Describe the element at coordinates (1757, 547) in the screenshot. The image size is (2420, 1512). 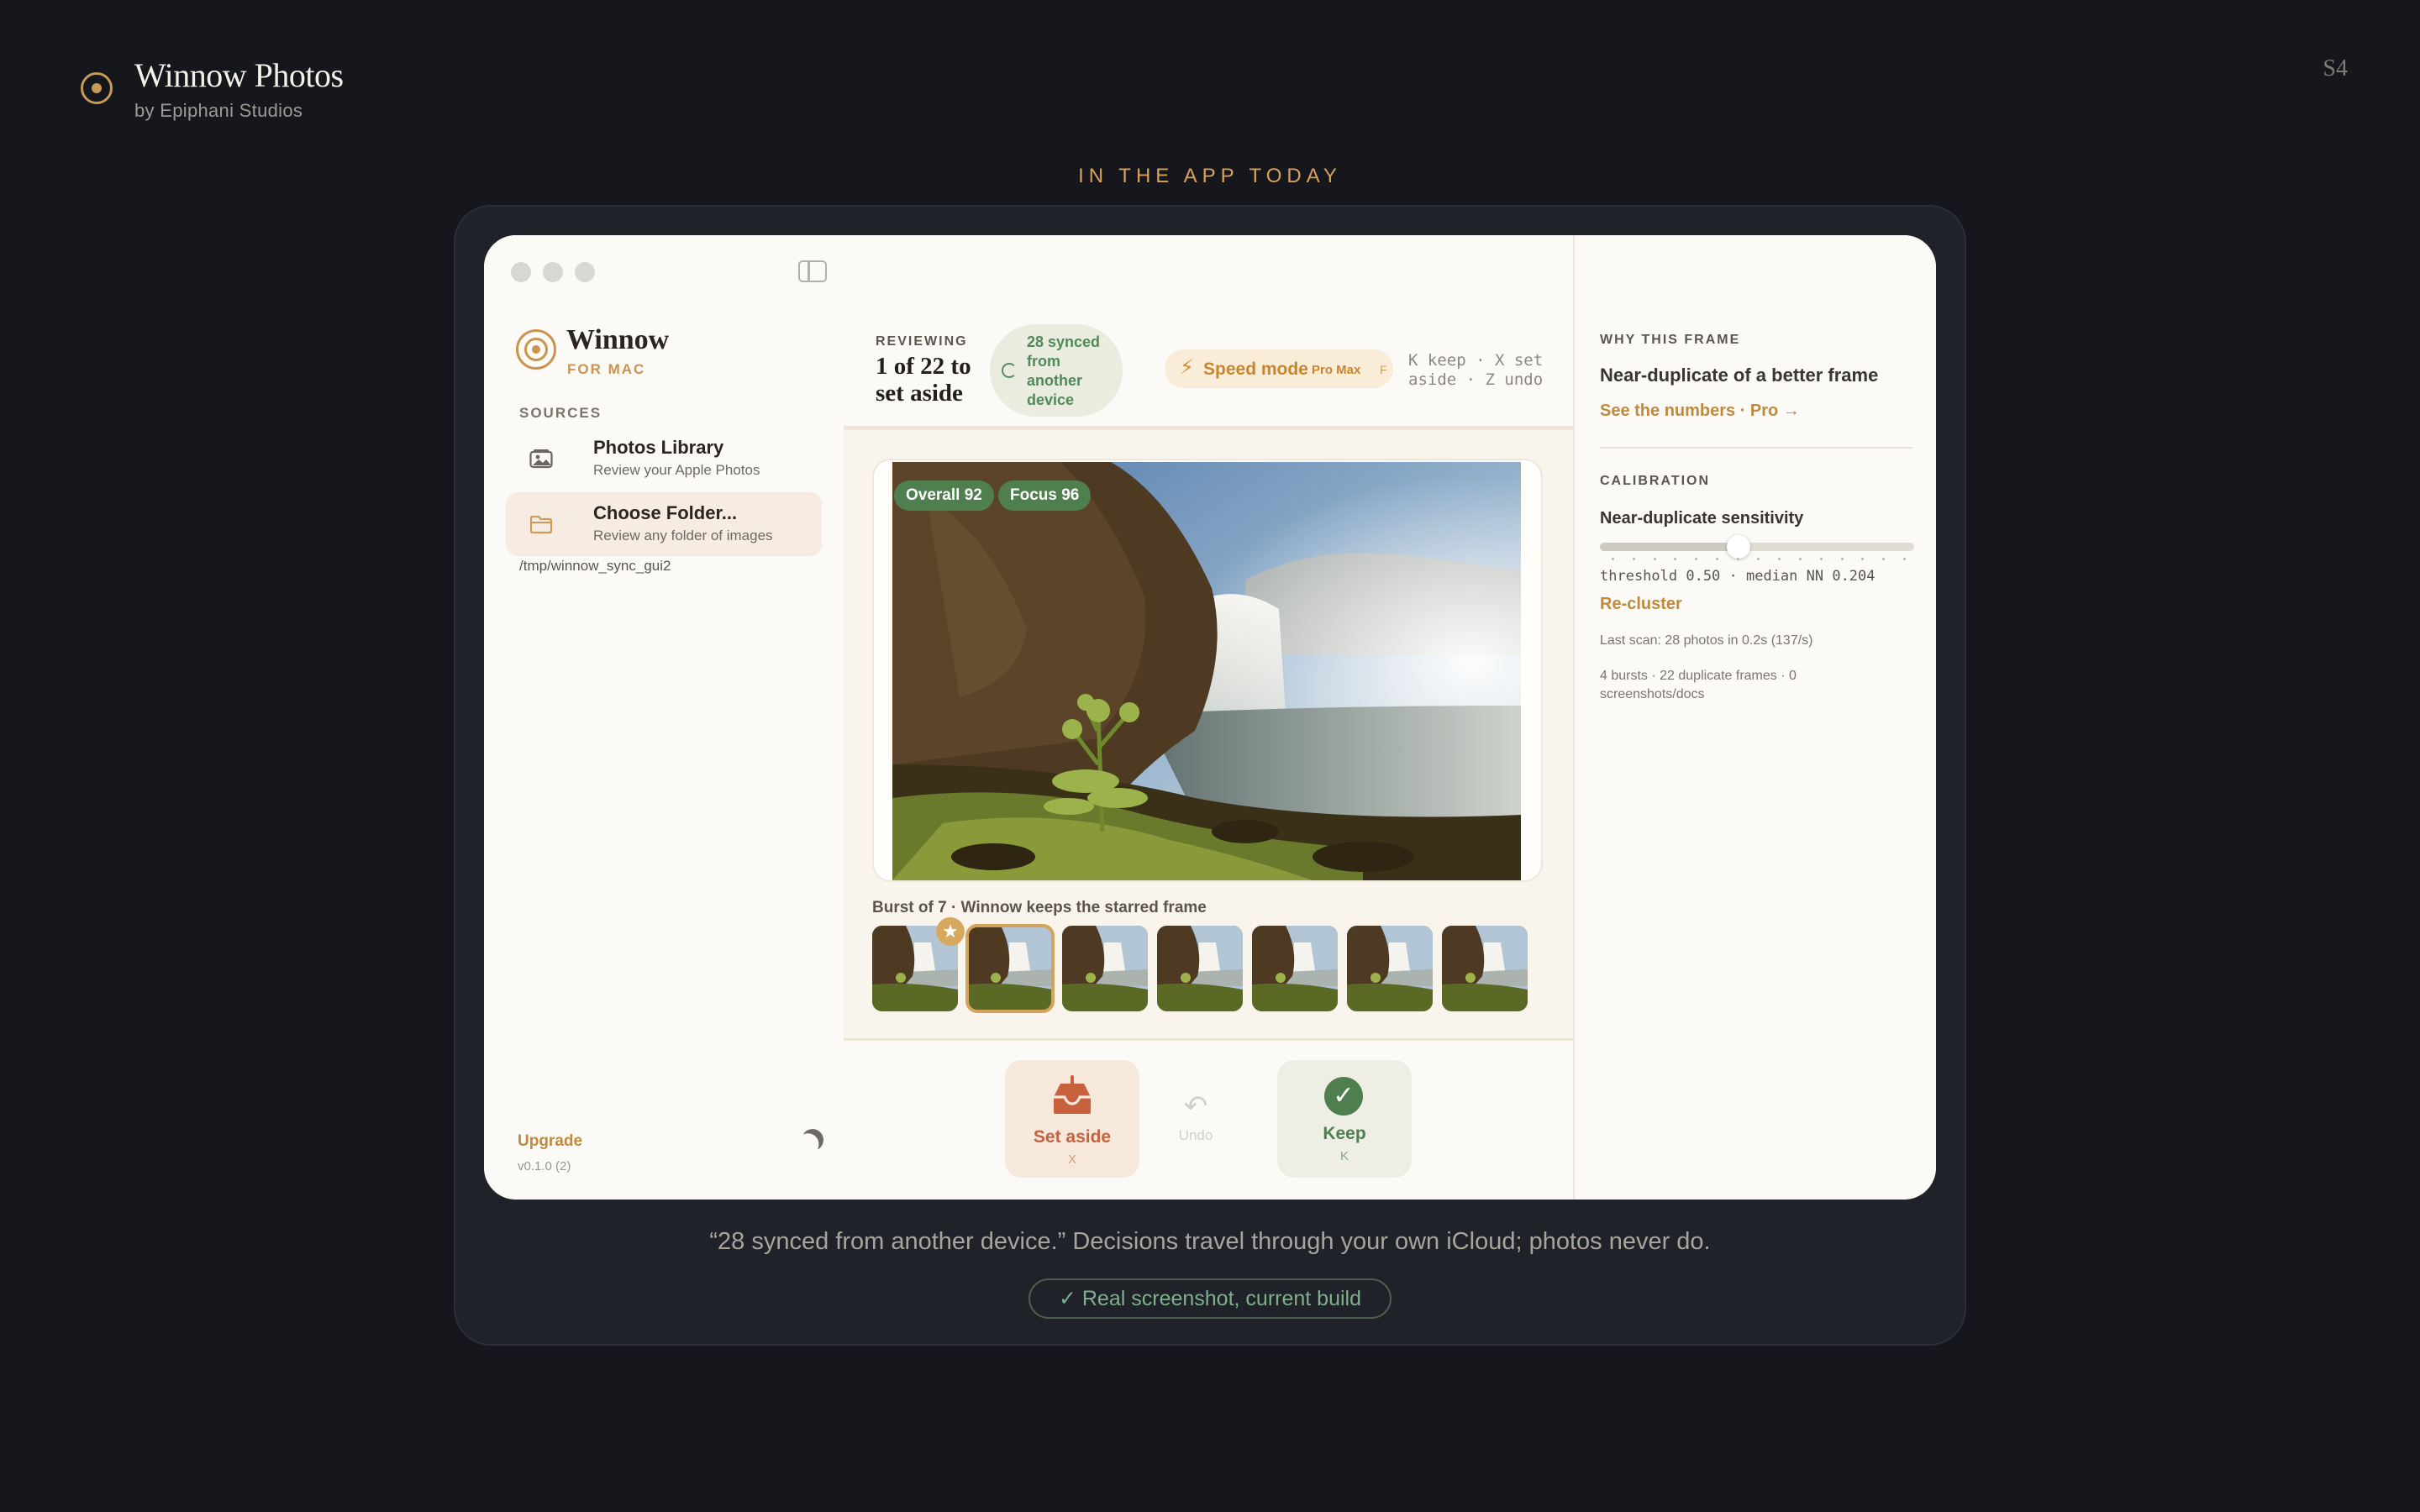
I see `sensitivity-slider` at that location.